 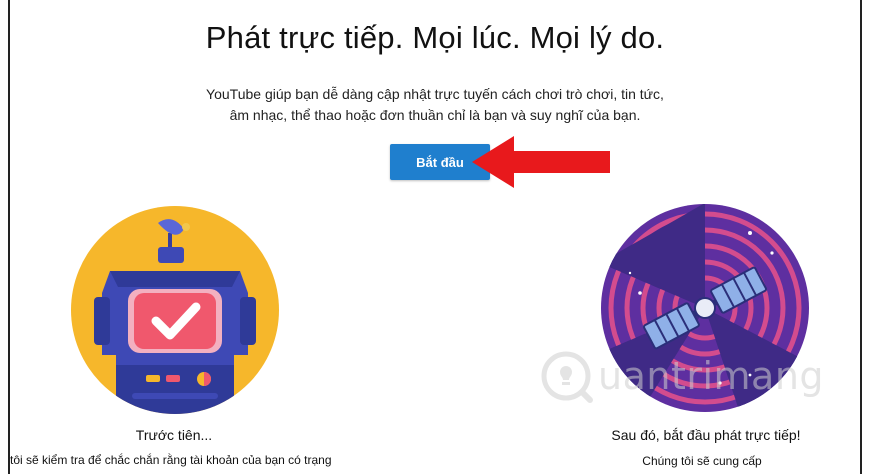 I want to click on lightbulb-icon, so click(x=567, y=377).